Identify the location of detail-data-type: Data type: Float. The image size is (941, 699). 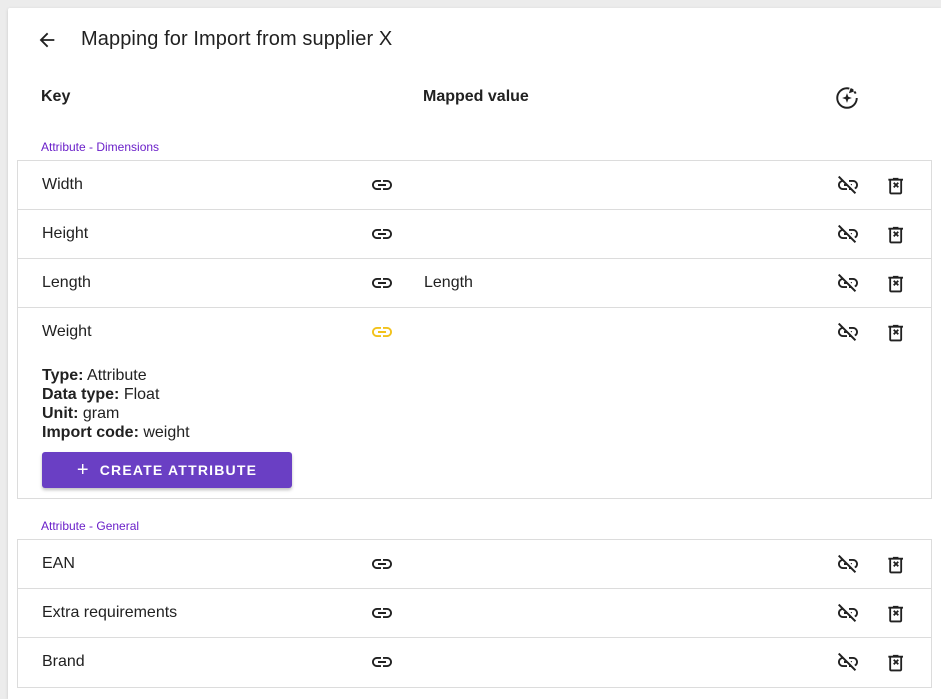
(101, 394).